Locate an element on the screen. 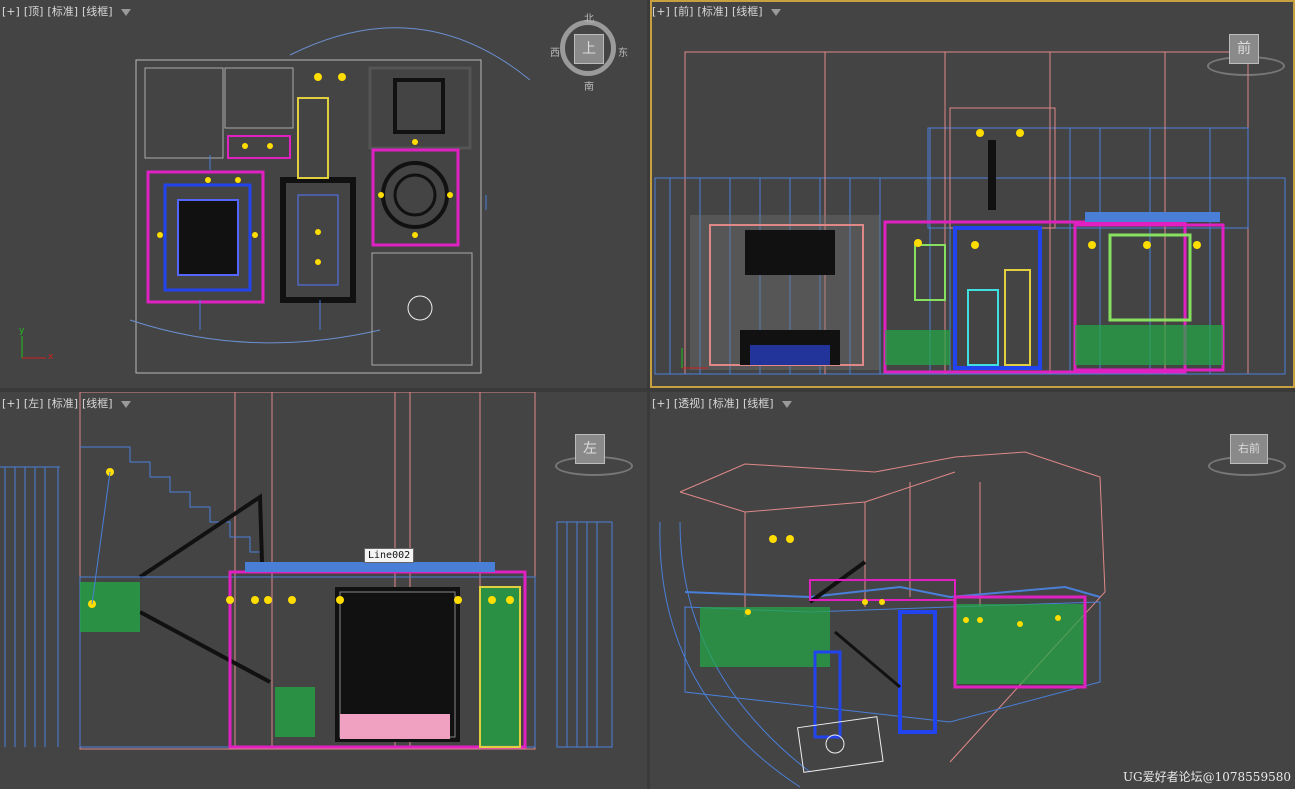  axis-x-label: x is located at coordinates (51, 357).